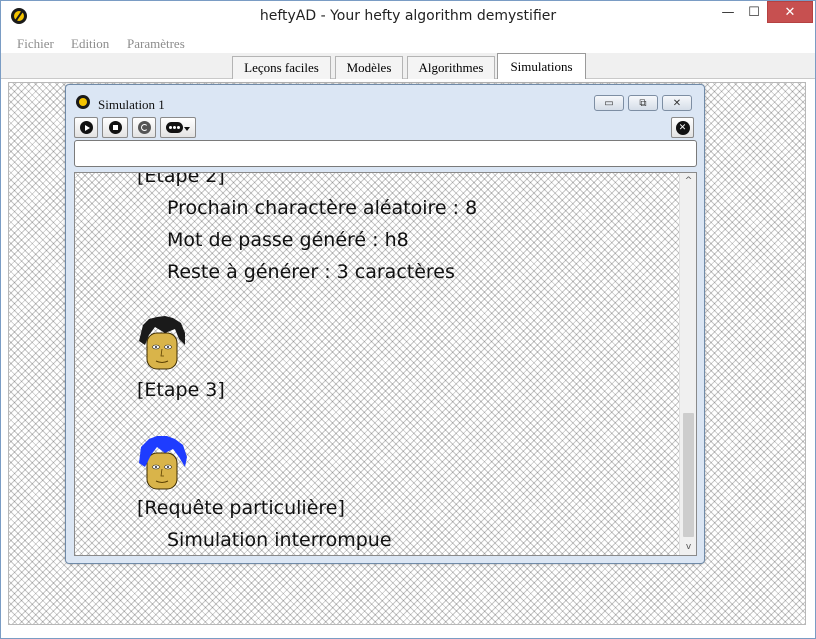 This screenshot has width=816, height=639. What do you see at coordinates (369, 67) in the screenshot?
I see `tab-modeles: Modèles` at bounding box center [369, 67].